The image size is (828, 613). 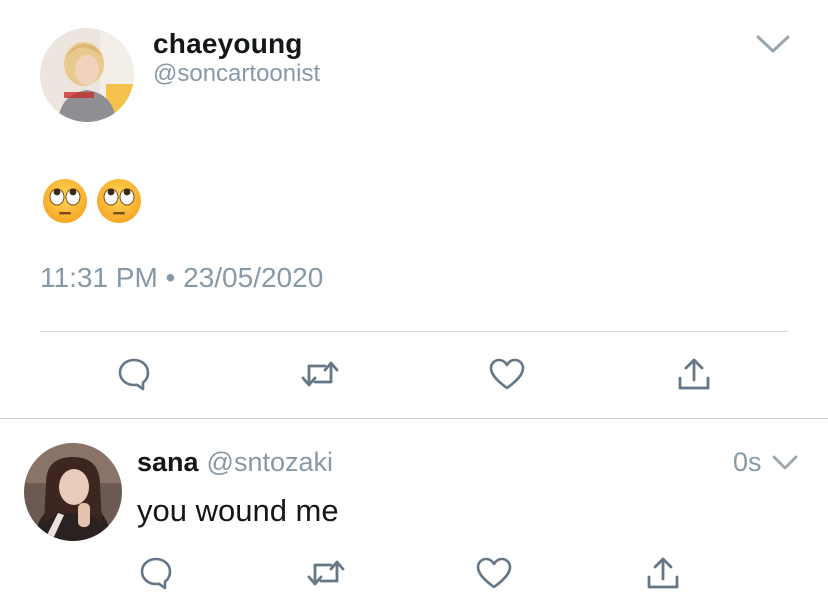 I want to click on reply-text: you wound me, so click(x=238, y=510).